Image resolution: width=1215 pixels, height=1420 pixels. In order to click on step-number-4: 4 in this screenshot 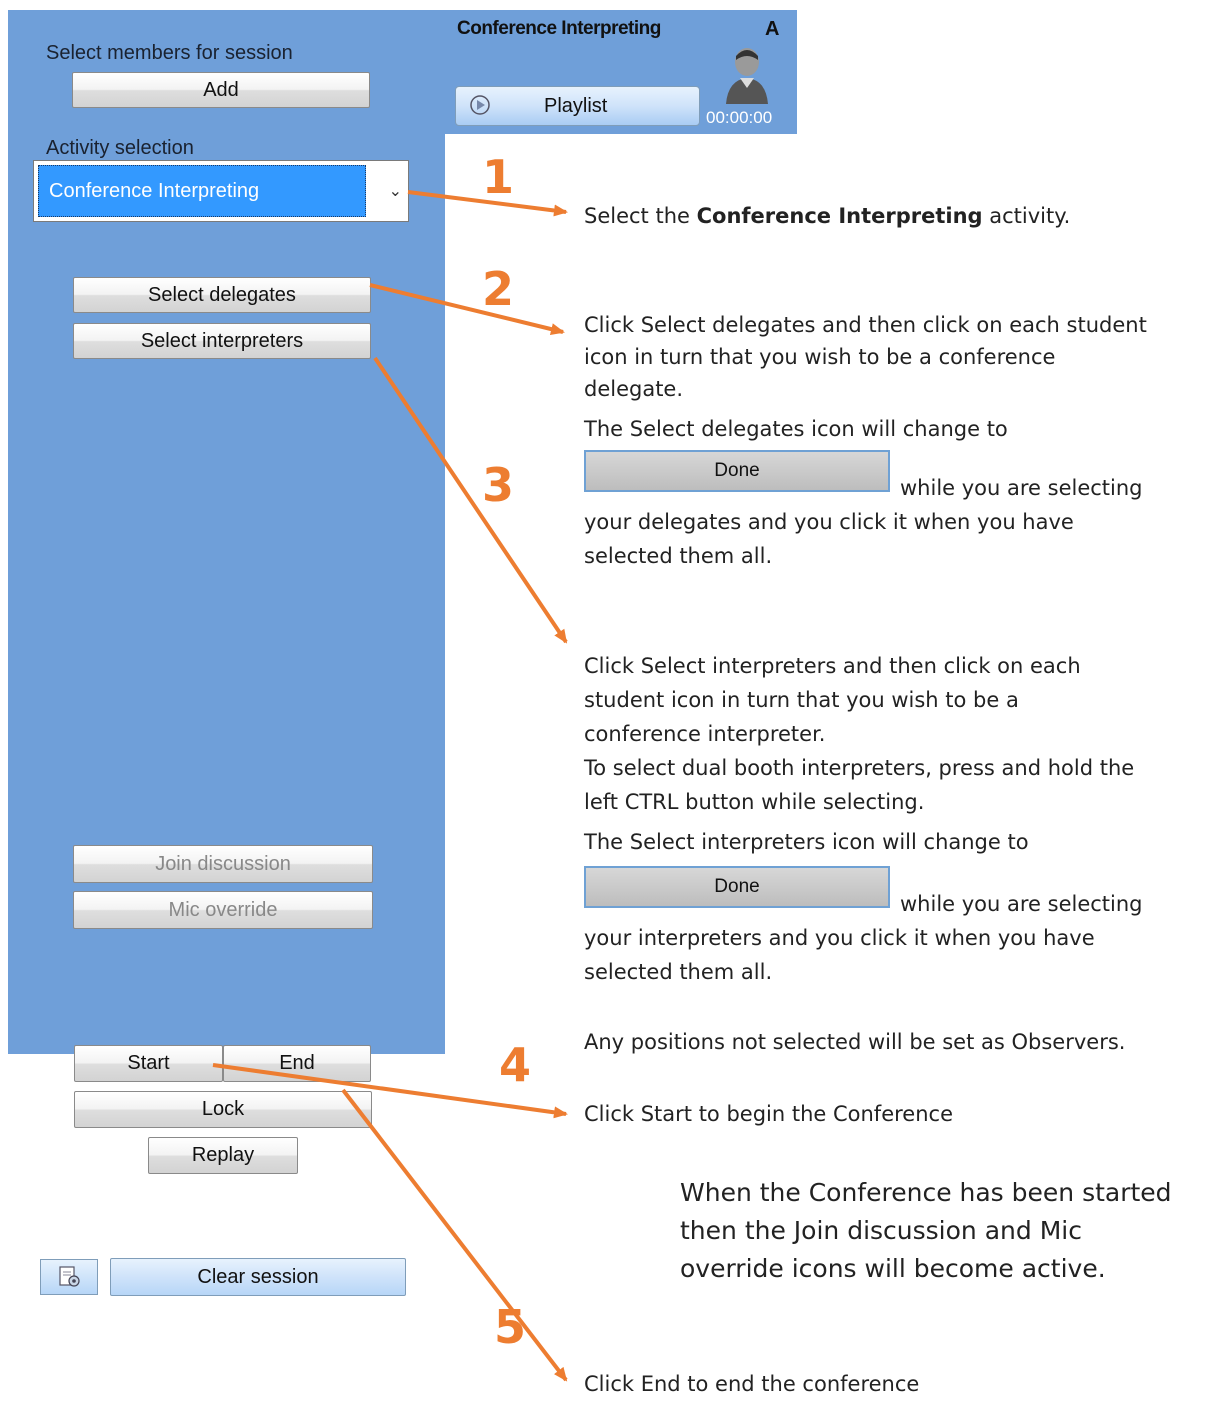, I will do `click(515, 1065)`.